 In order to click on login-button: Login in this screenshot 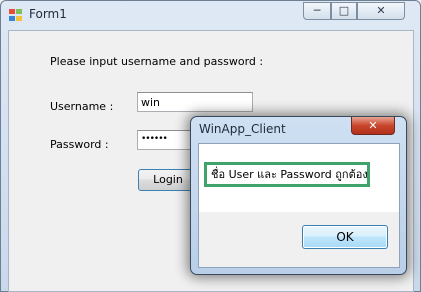, I will do `click(168, 180)`.